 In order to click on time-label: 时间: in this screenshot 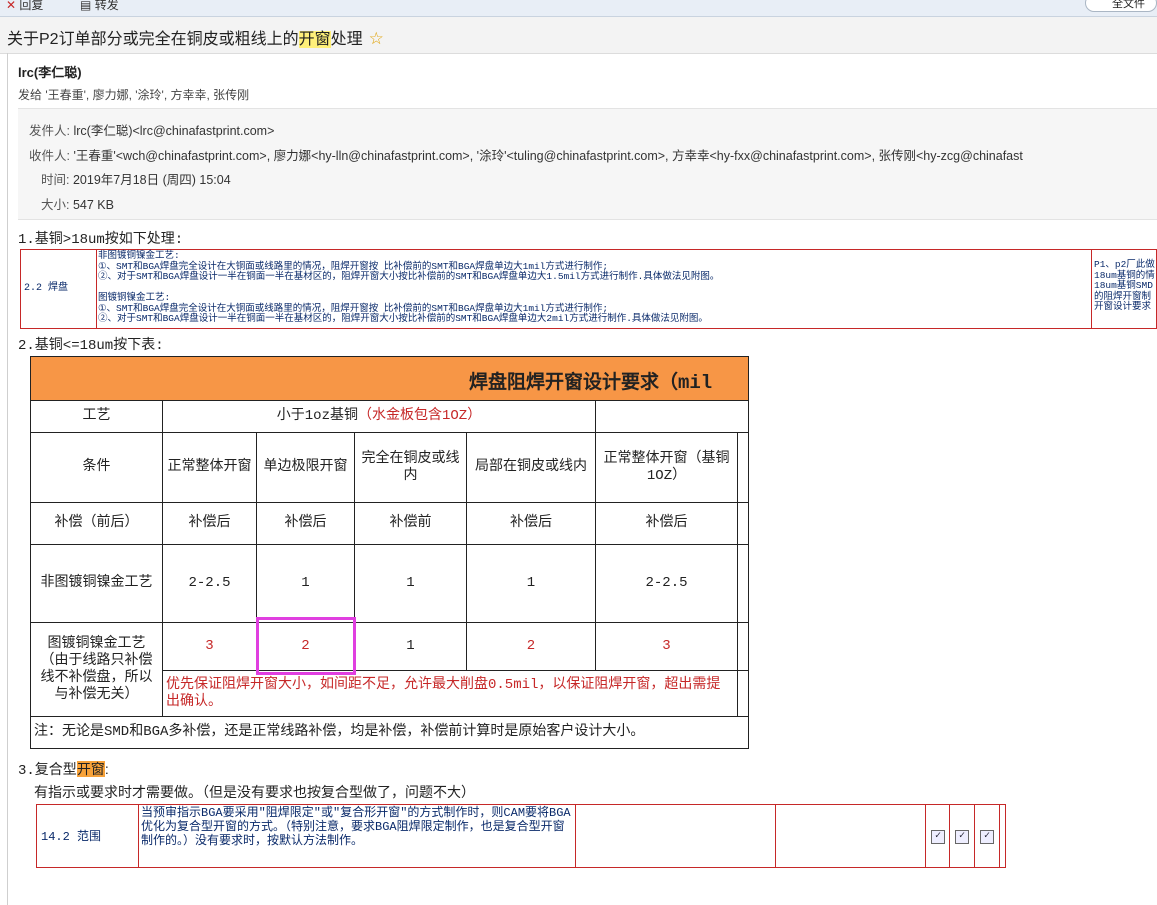, I will do `click(55, 180)`.